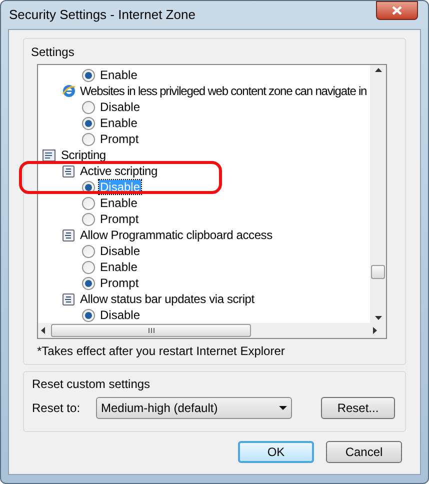  What do you see at coordinates (223, 91) in the screenshot?
I see `setting-label: Websites in less privileged web content zone can navigate in` at bounding box center [223, 91].